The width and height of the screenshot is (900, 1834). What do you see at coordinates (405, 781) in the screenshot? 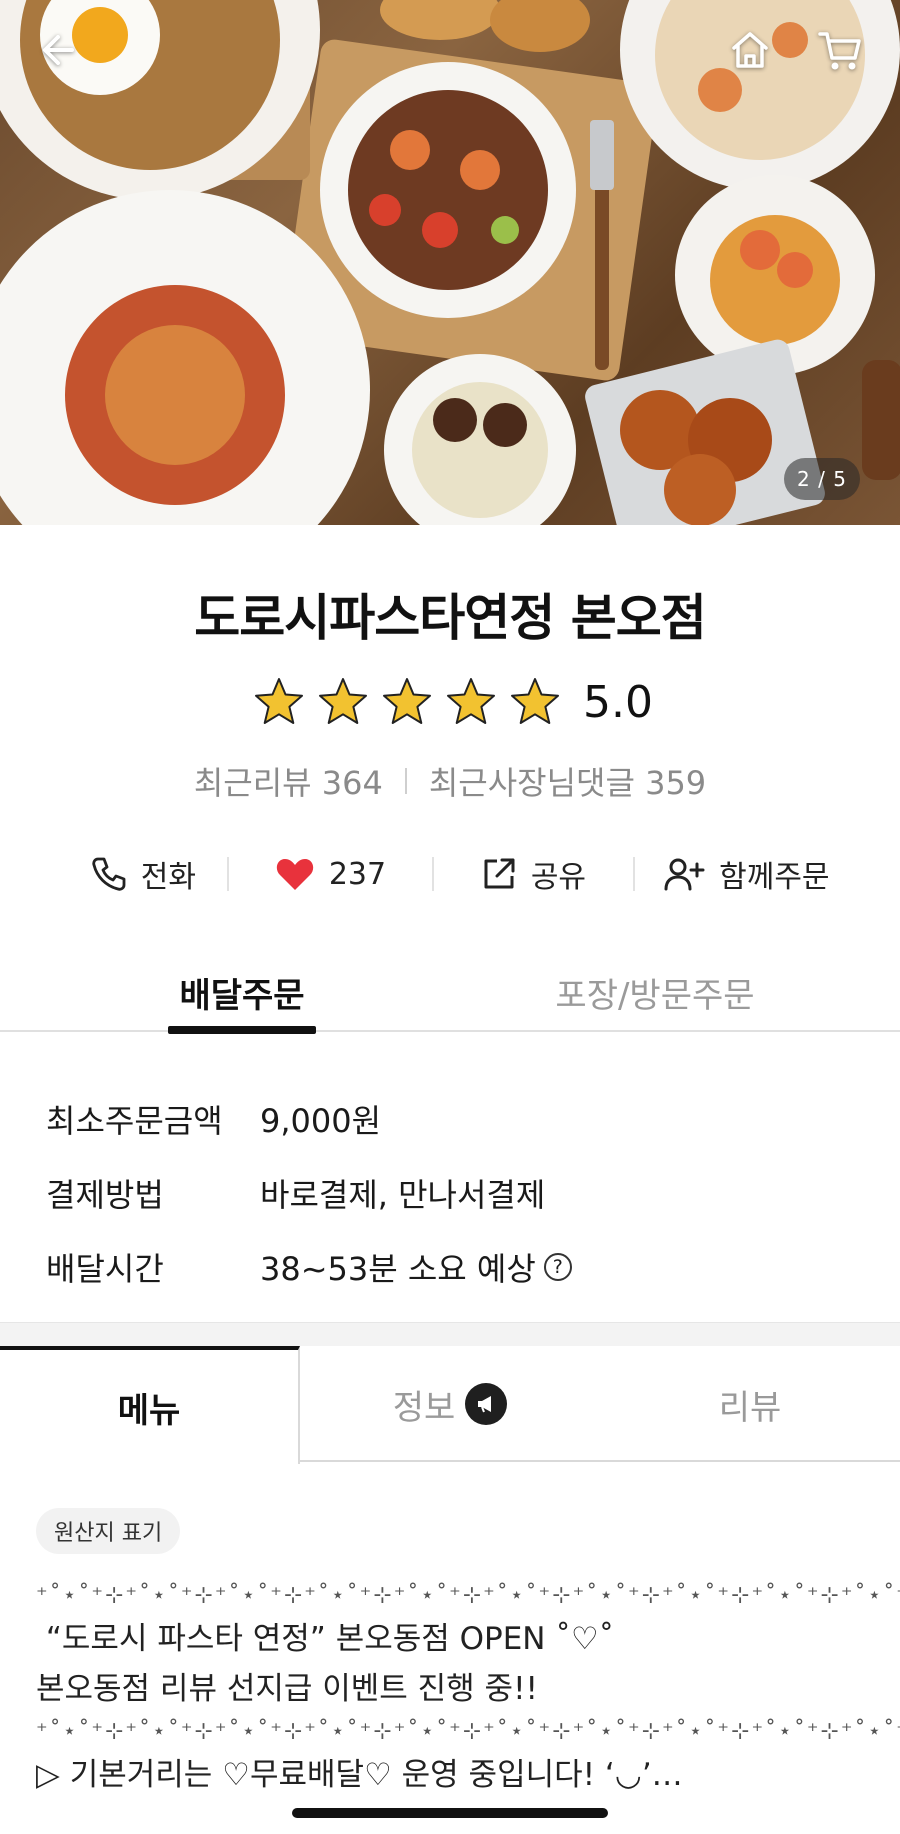
I see `divider` at bounding box center [405, 781].